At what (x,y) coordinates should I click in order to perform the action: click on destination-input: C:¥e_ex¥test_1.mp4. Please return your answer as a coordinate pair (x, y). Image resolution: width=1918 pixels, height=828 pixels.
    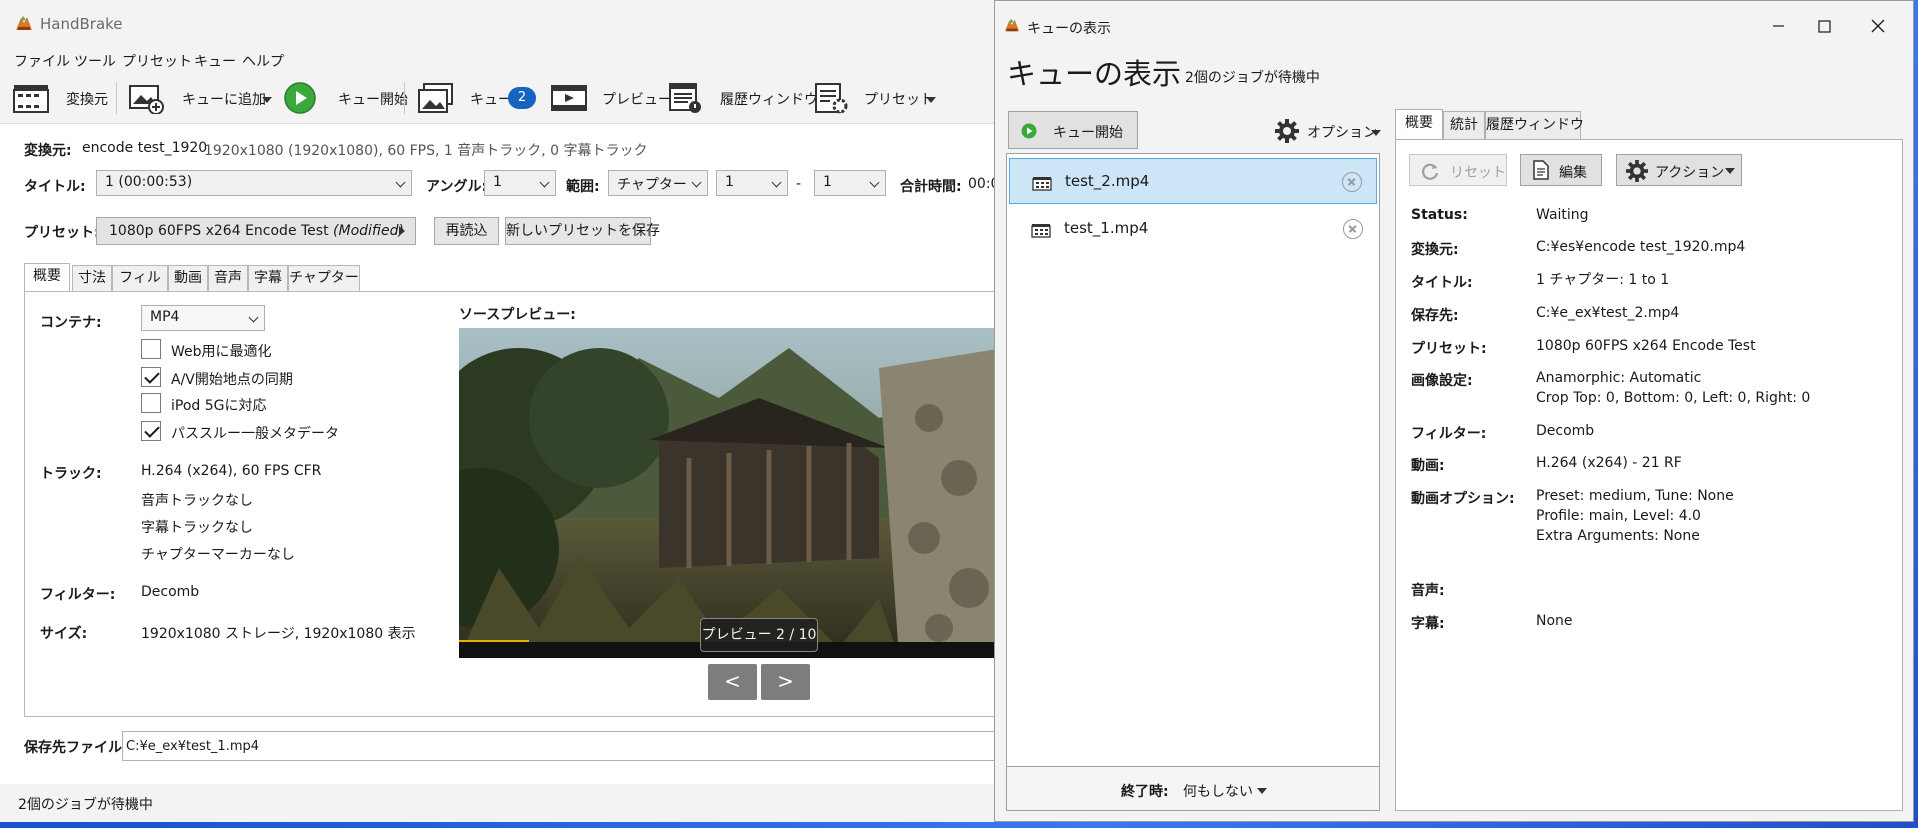
    Looking at the image, I should click on (560, 746).